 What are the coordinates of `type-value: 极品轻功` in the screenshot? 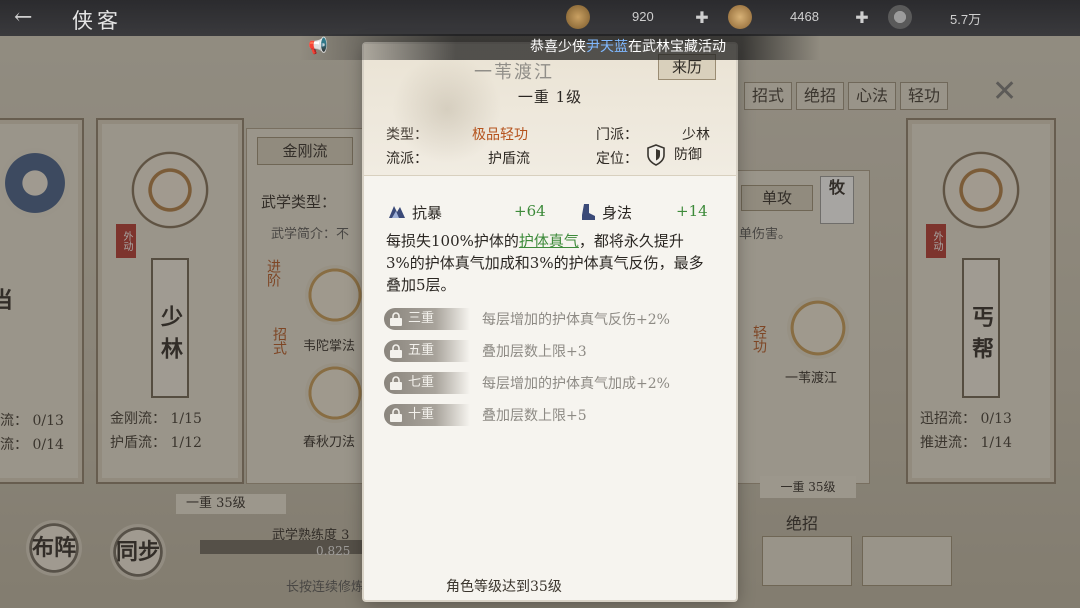 It's located at (500, 135).